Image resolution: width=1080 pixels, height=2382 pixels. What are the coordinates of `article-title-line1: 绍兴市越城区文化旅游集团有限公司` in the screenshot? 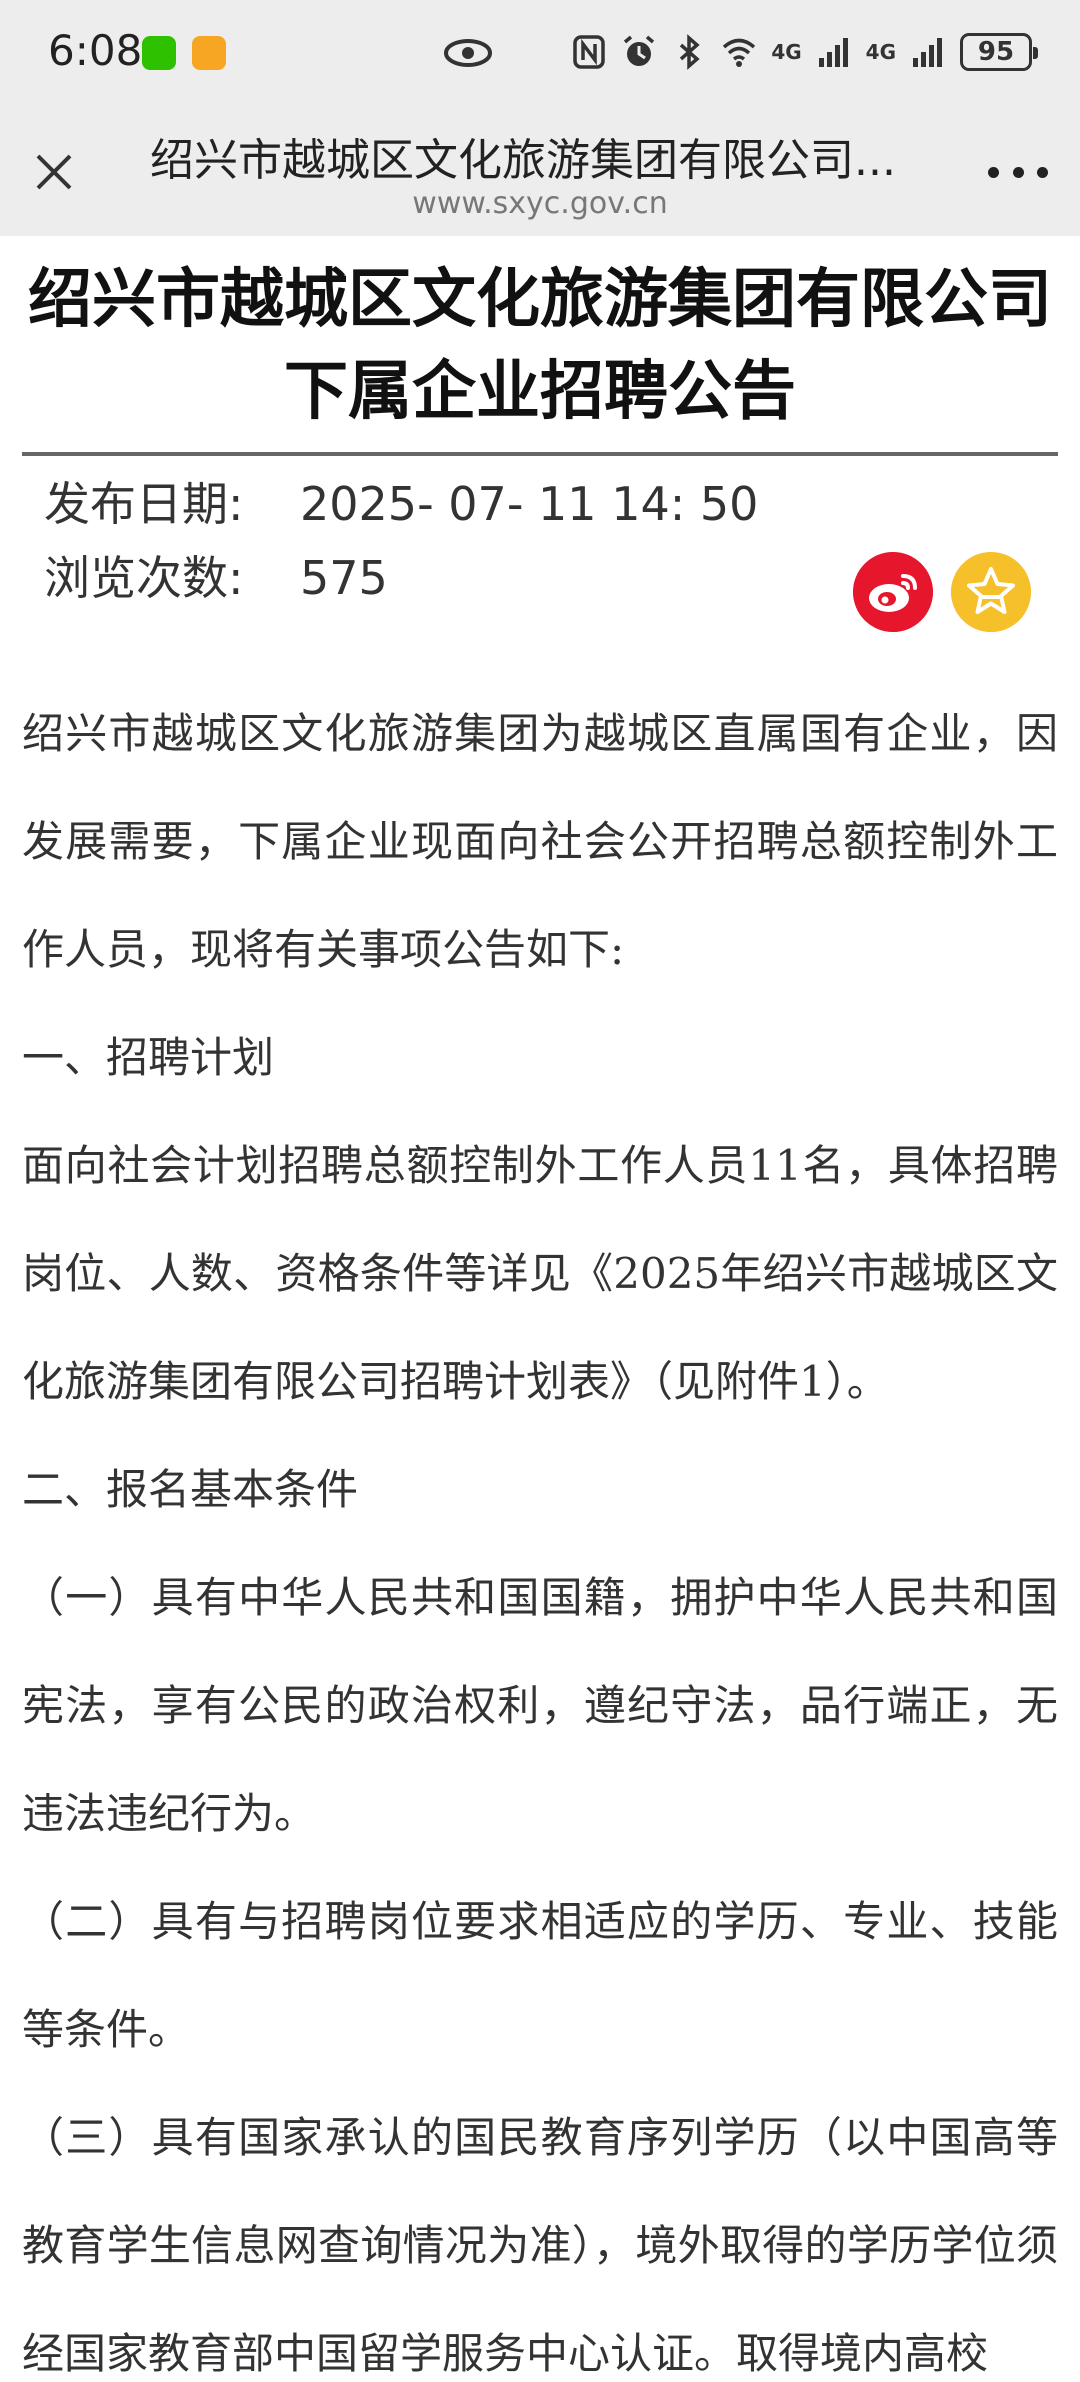 It's located at (540, 300).